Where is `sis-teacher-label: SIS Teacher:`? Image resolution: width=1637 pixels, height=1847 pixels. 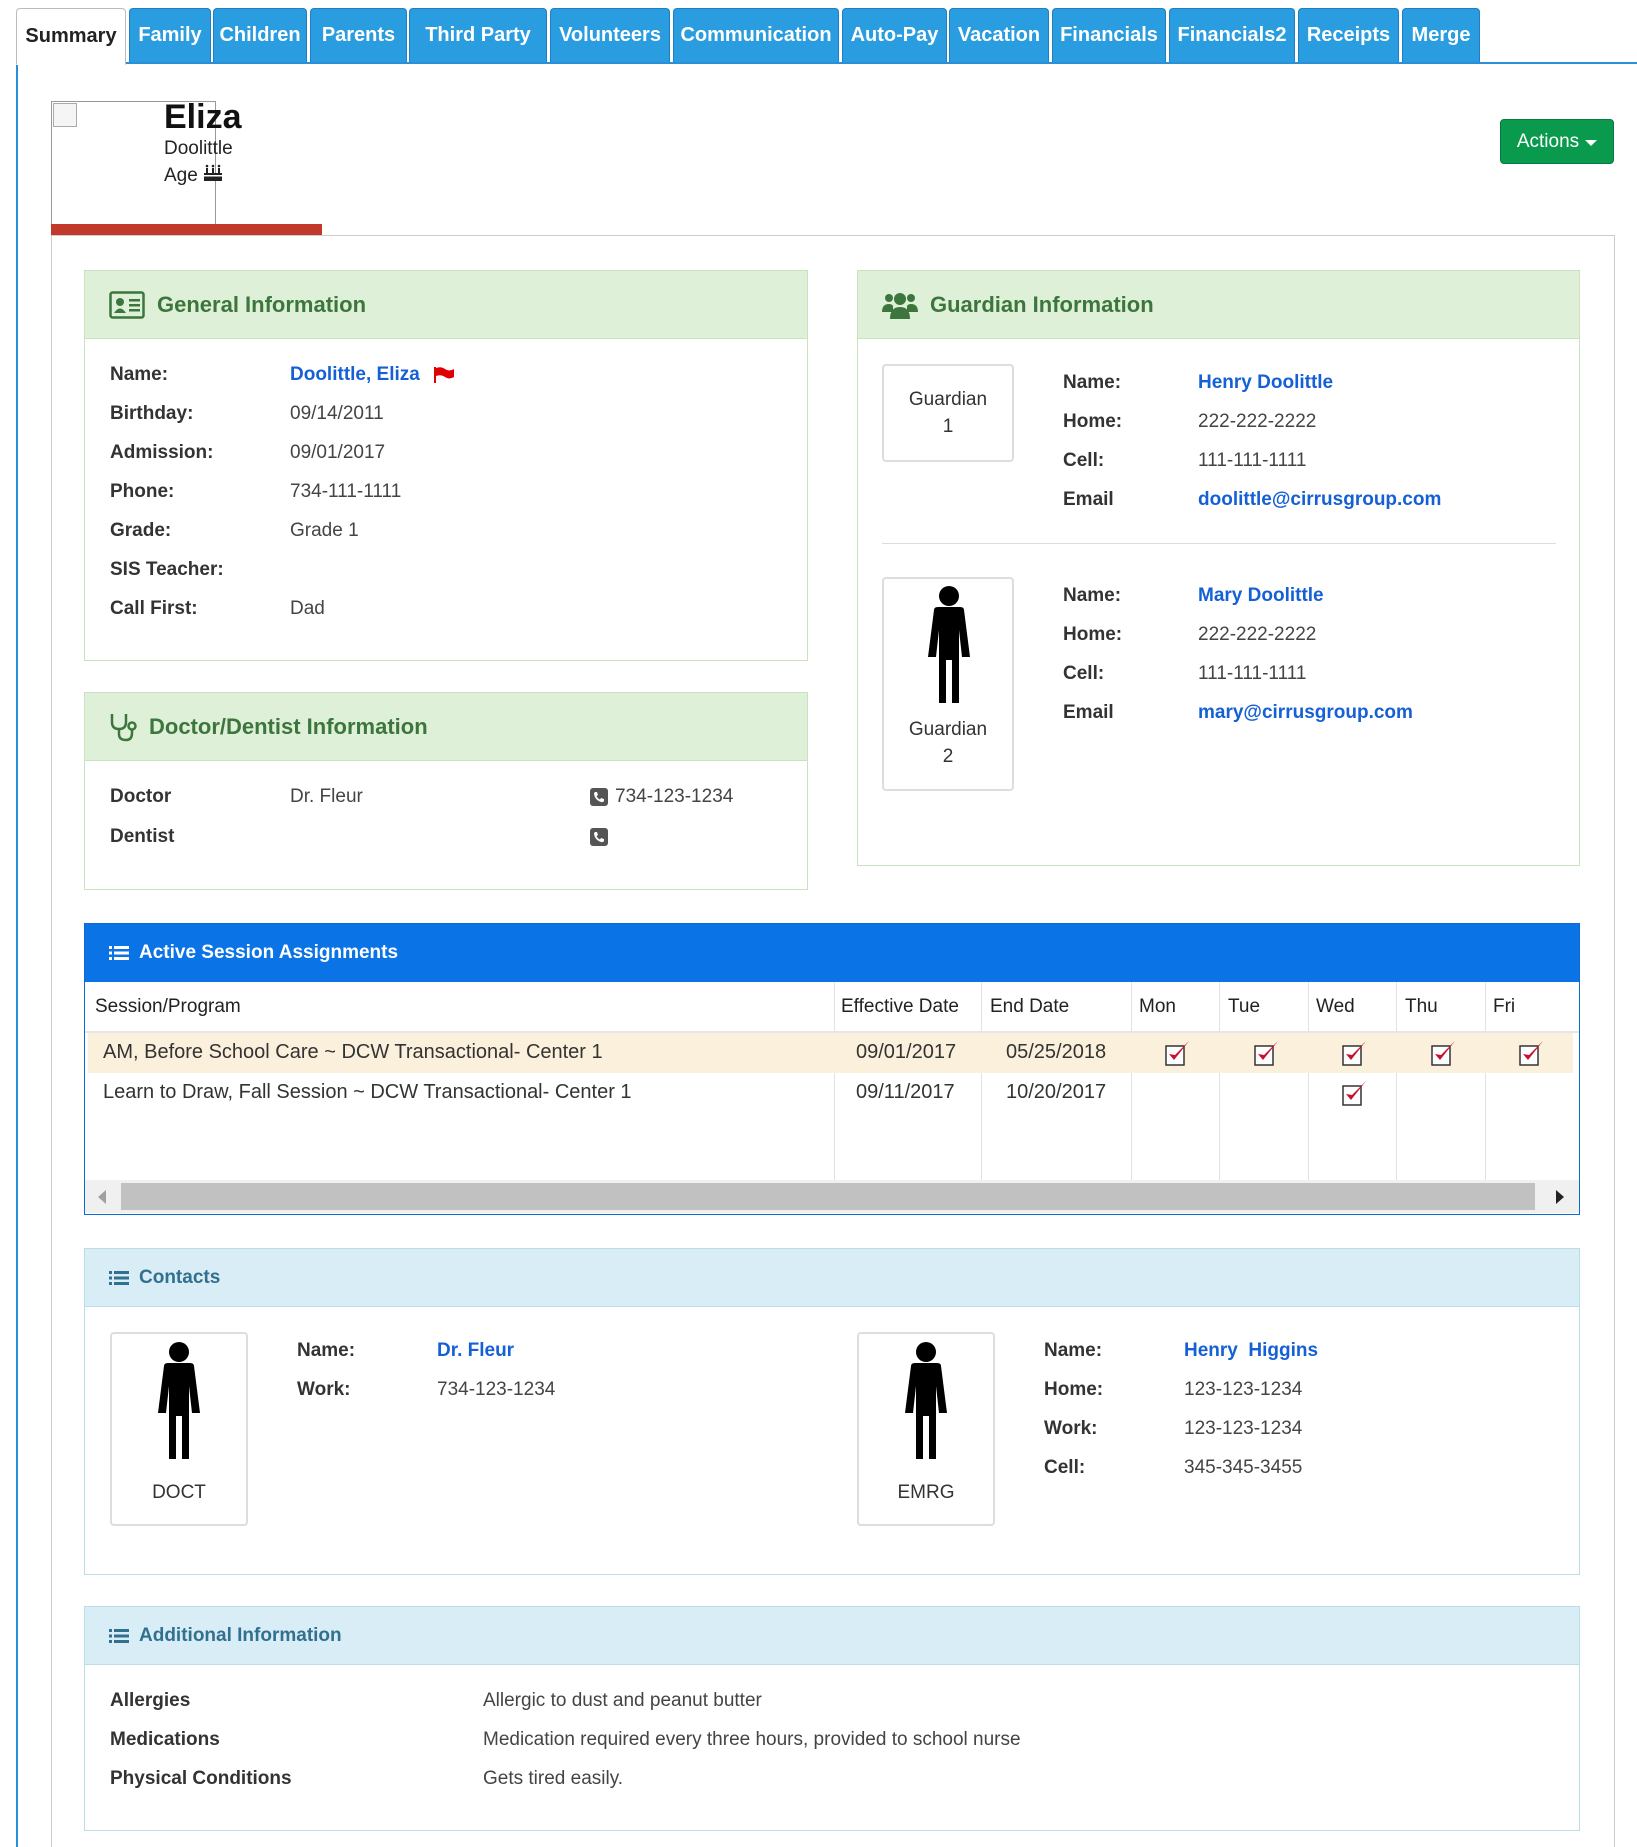 sis-teacher-label: SIS Teacher: is located at coordinates (167, 569).